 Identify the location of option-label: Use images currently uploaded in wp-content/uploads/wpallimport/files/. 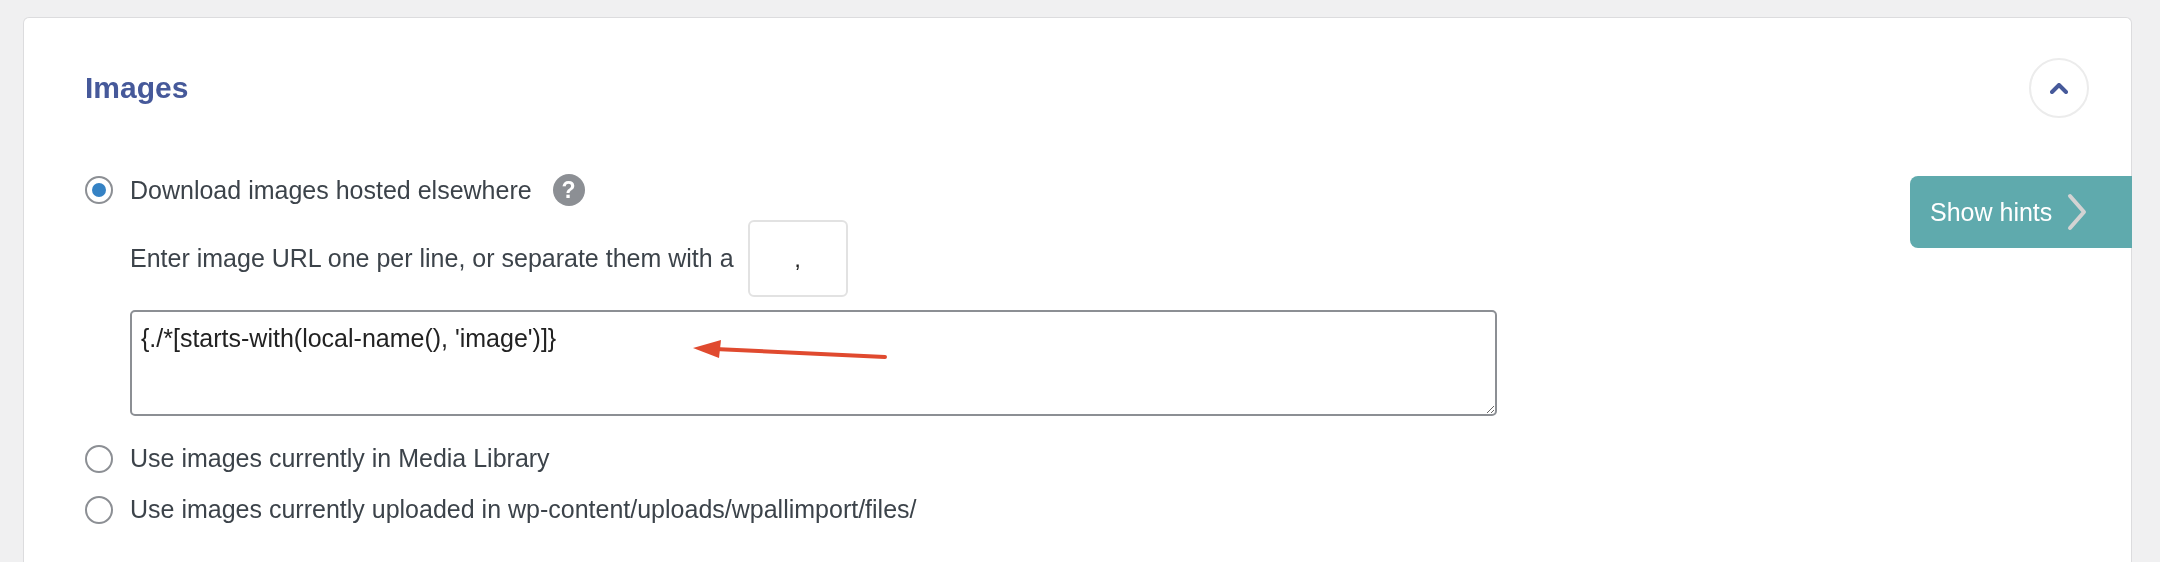
(523, 509).